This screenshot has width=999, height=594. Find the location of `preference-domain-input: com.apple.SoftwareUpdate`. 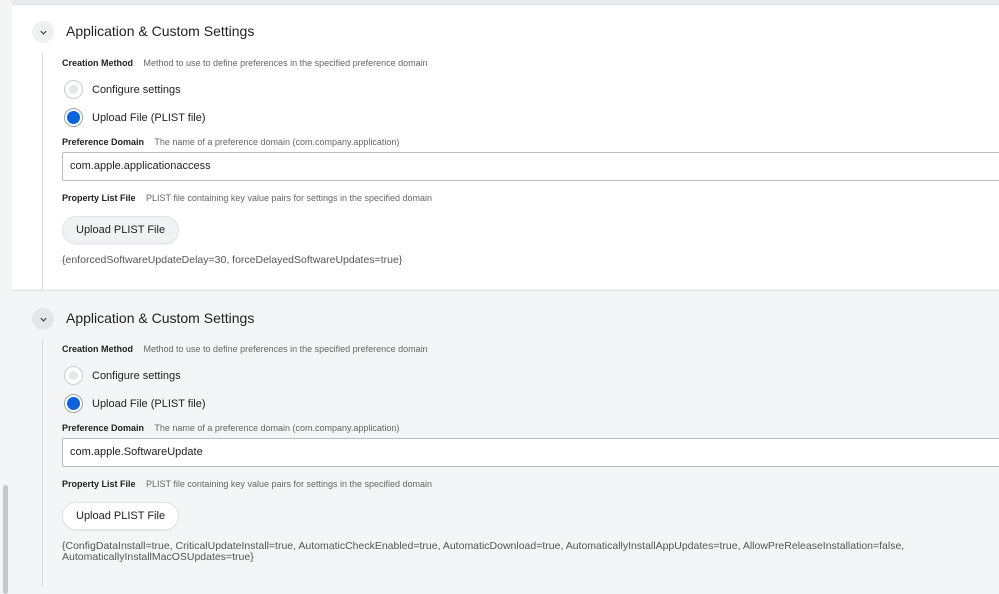

preference-domain-input: com.apple.SoftwareUpdate is located at coordinates (530, 452).